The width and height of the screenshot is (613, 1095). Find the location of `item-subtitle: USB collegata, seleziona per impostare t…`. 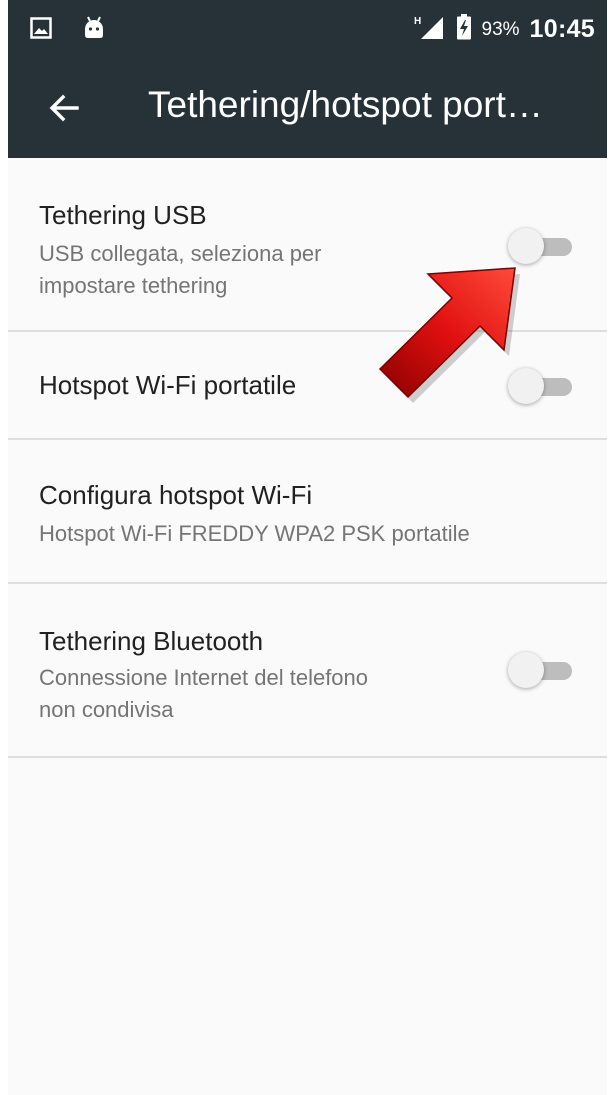

item-subtitle: USB collegata, seleziona per impostare t… is located at coordinates (180, 269).